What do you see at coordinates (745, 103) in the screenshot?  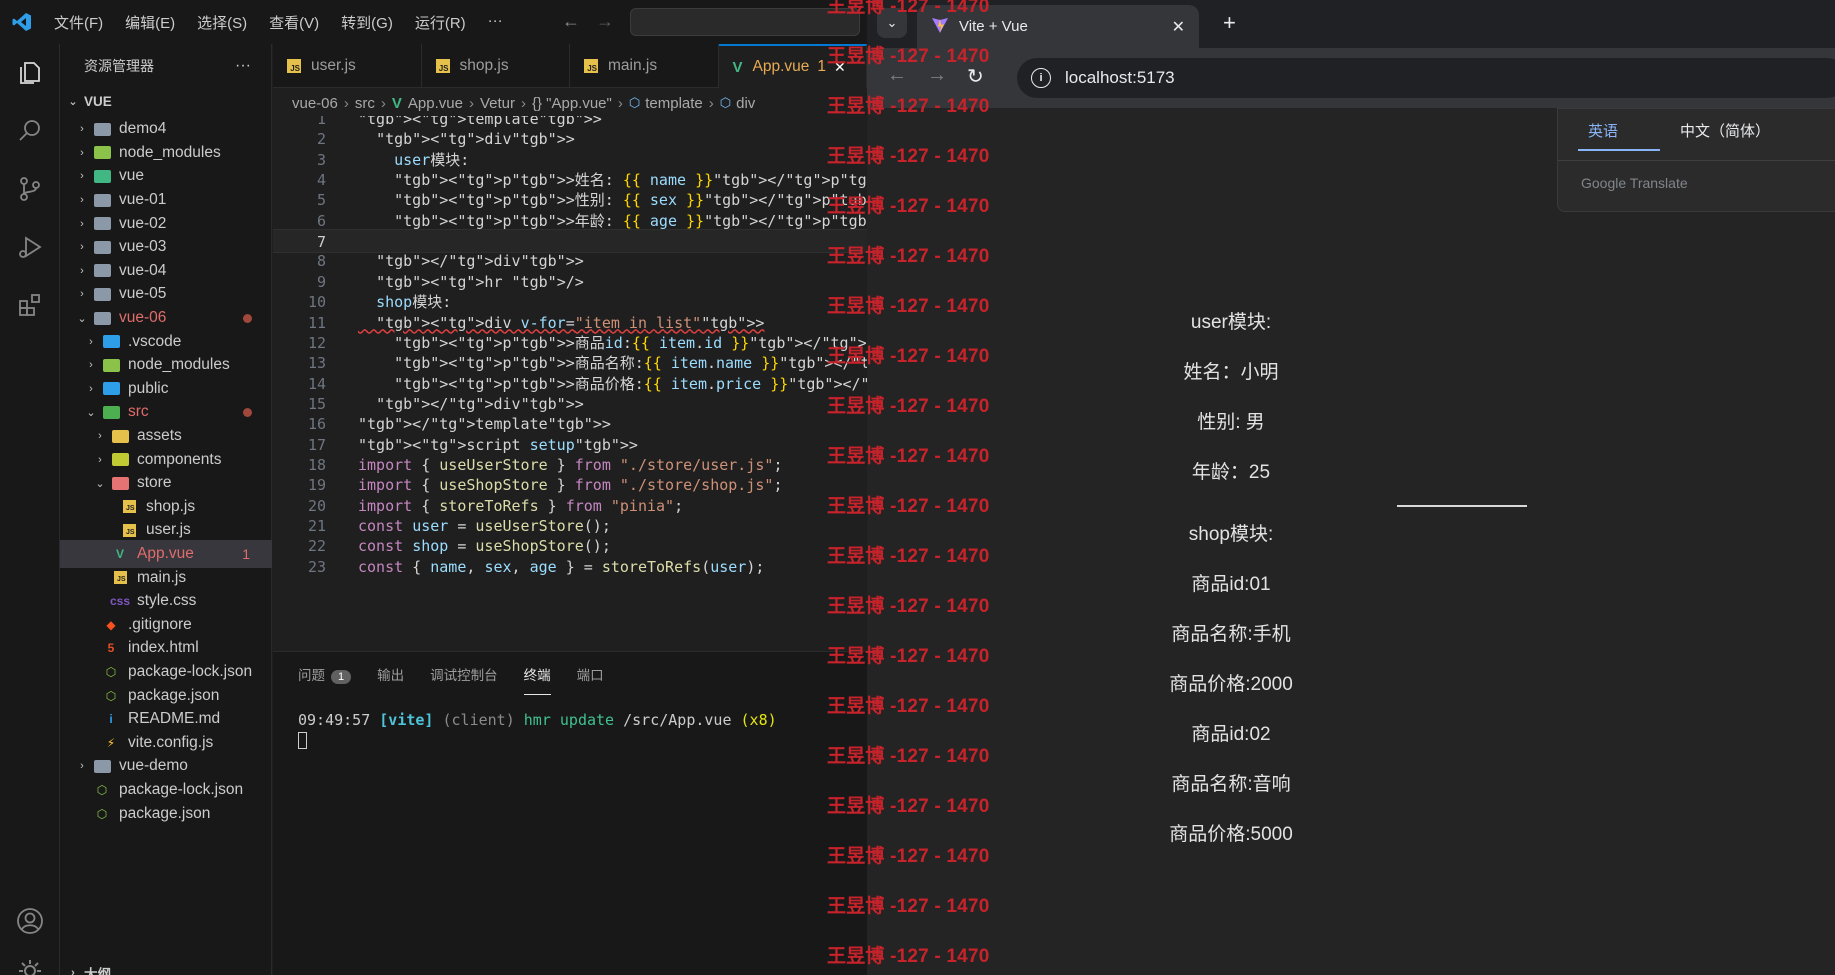 I see `breadcrumb-item: div` at bounding box center [745, 103].